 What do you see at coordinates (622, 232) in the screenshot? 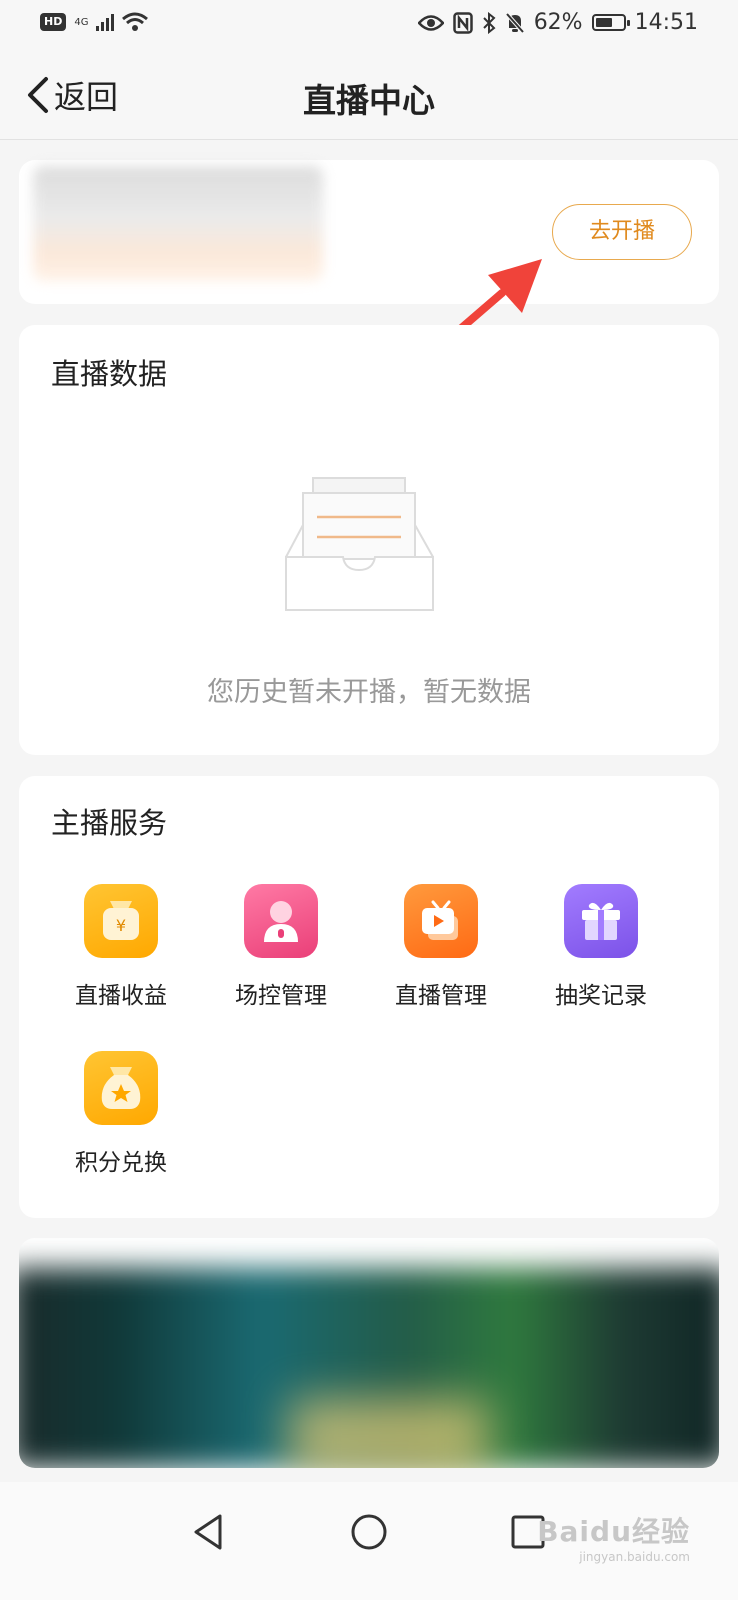
I see `start-live-button: 去开播` at bounding box center [622, 232].